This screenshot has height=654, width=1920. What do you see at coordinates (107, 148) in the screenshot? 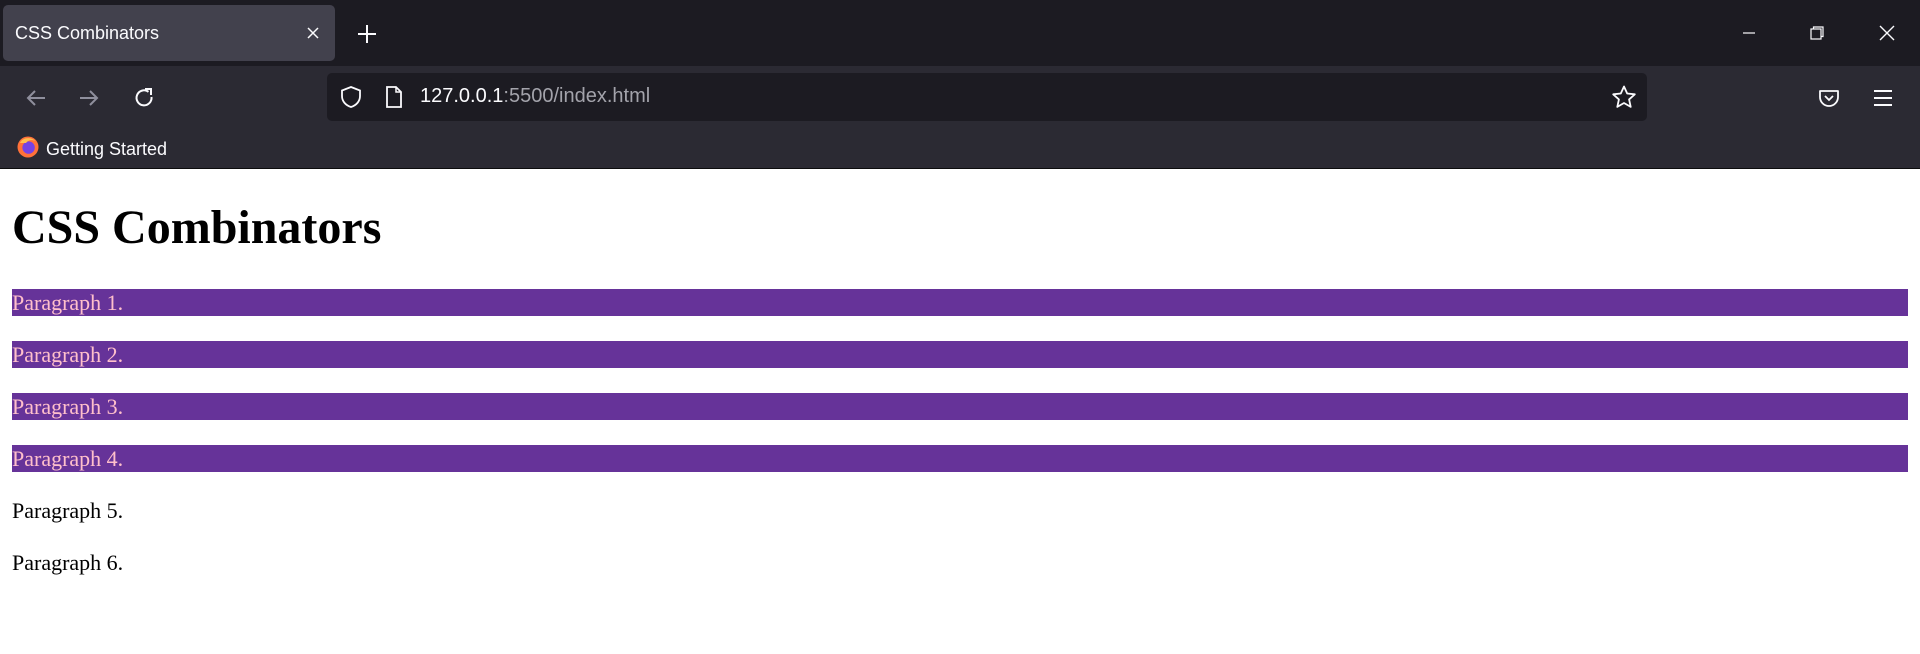
I see `bookmark-label: Getting Started` at bounding box center [107, 148].